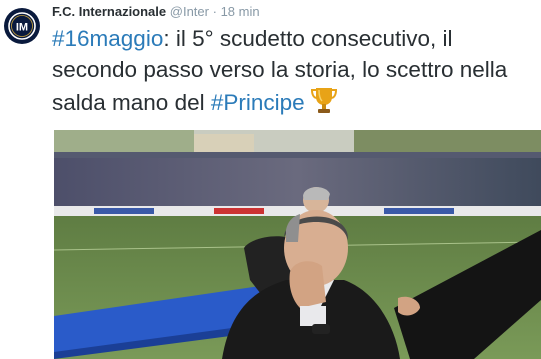 This screenshot has width=541, height=359. I want to click on inter-logo-icon: IM, so click(22, 26).